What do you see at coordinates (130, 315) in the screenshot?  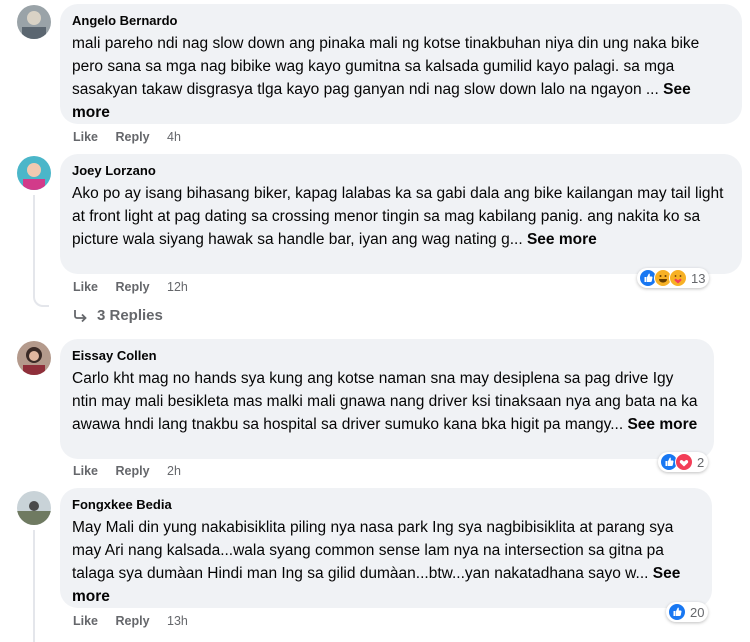 I see `replies-label: 3 Replies` at bounding box center [130, 315].